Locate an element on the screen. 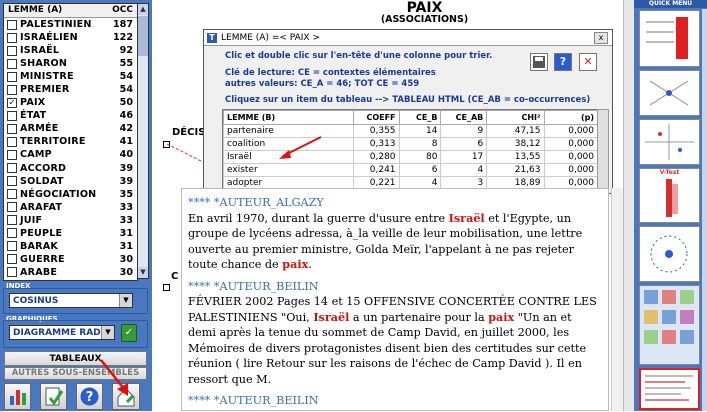 The width and height of the screenshot is (707, 412). thumbnail-text-selected is located at coordinates (669, 389).